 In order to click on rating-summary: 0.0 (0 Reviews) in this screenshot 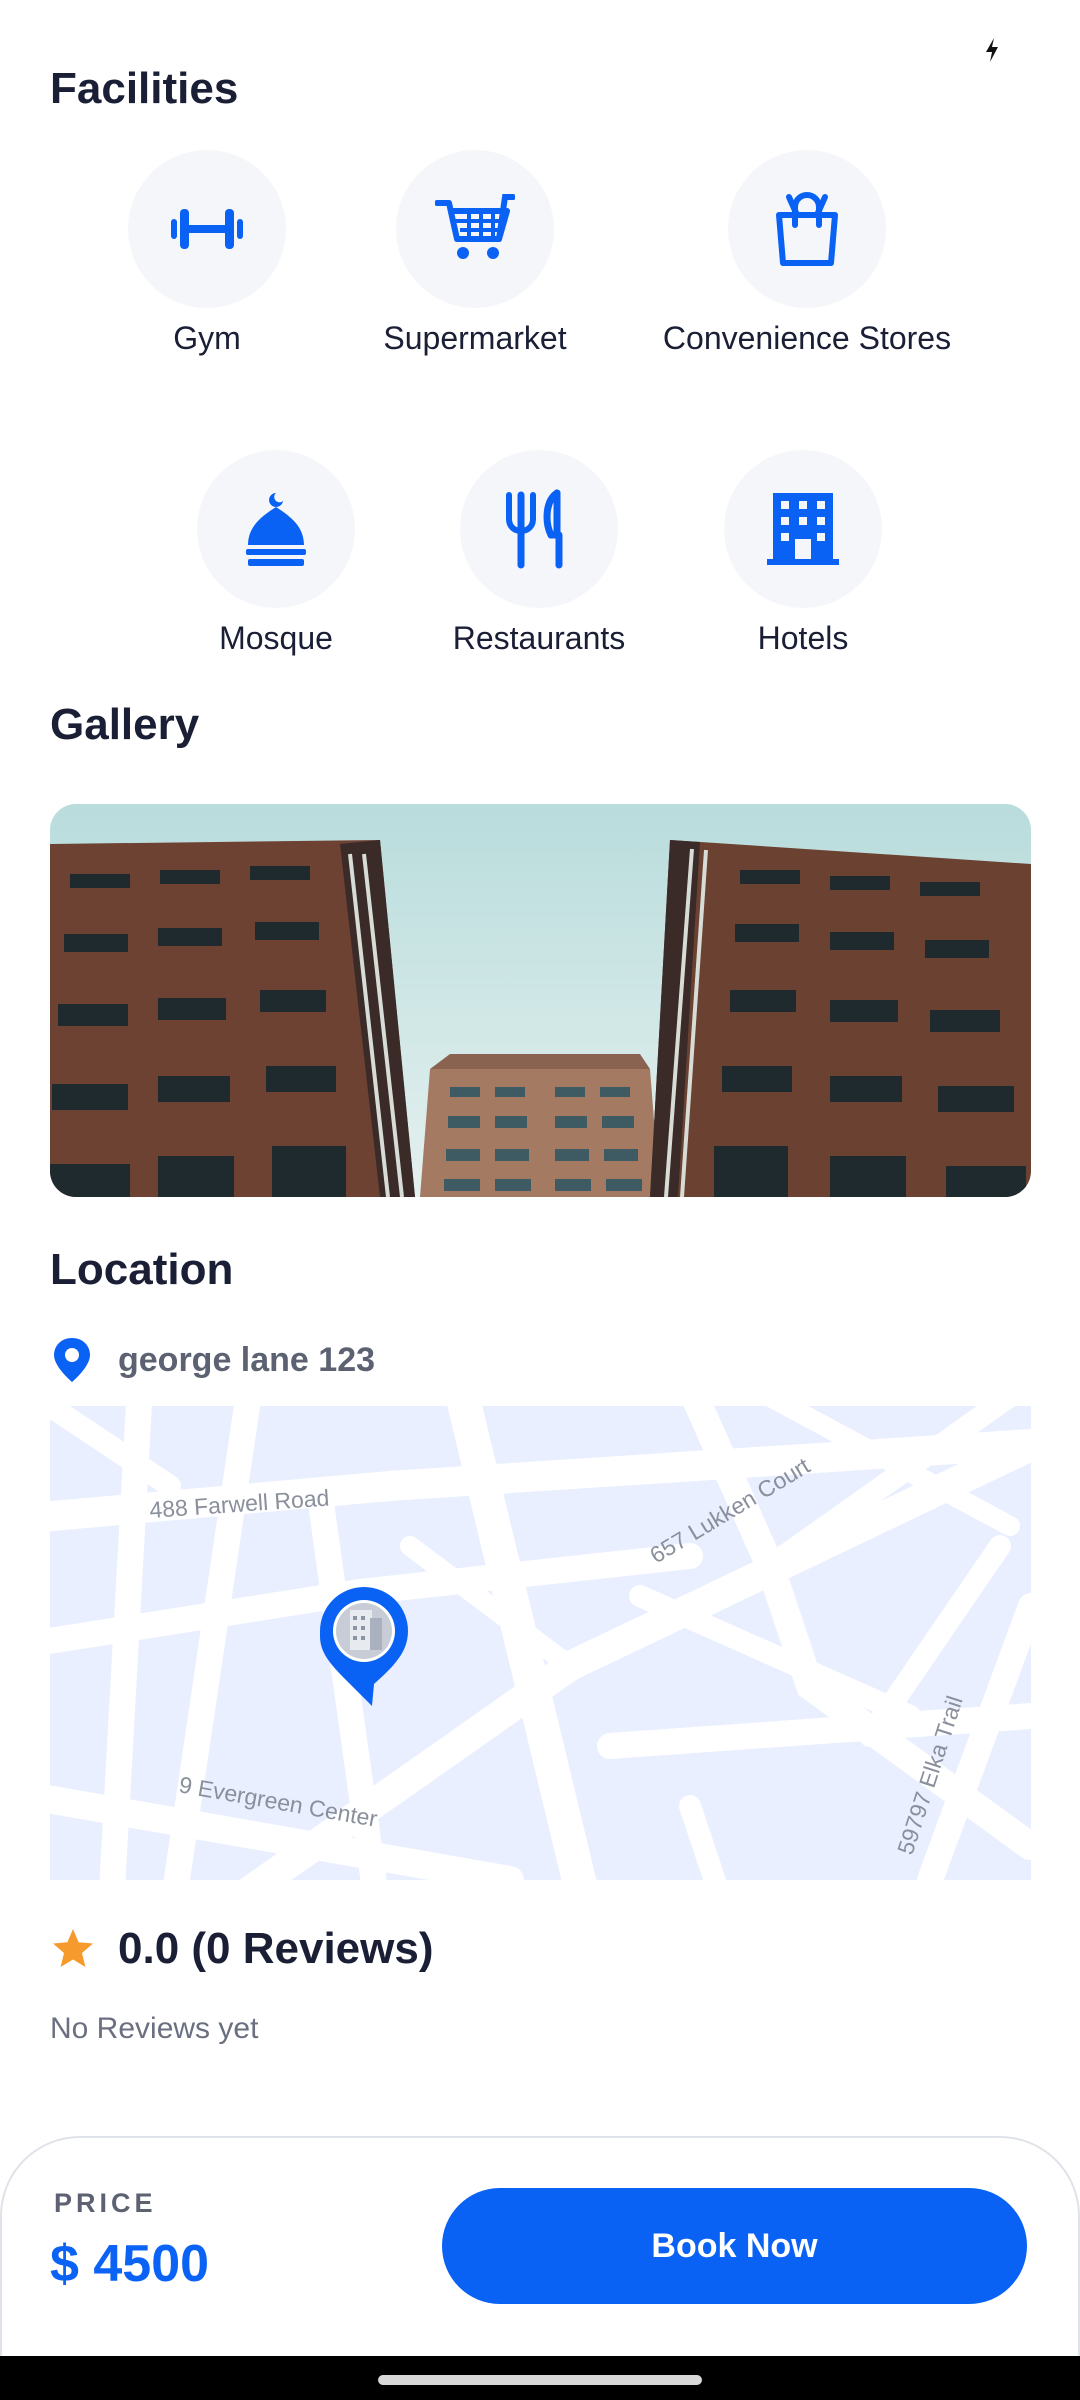, I will do `click(276, 1948)`.